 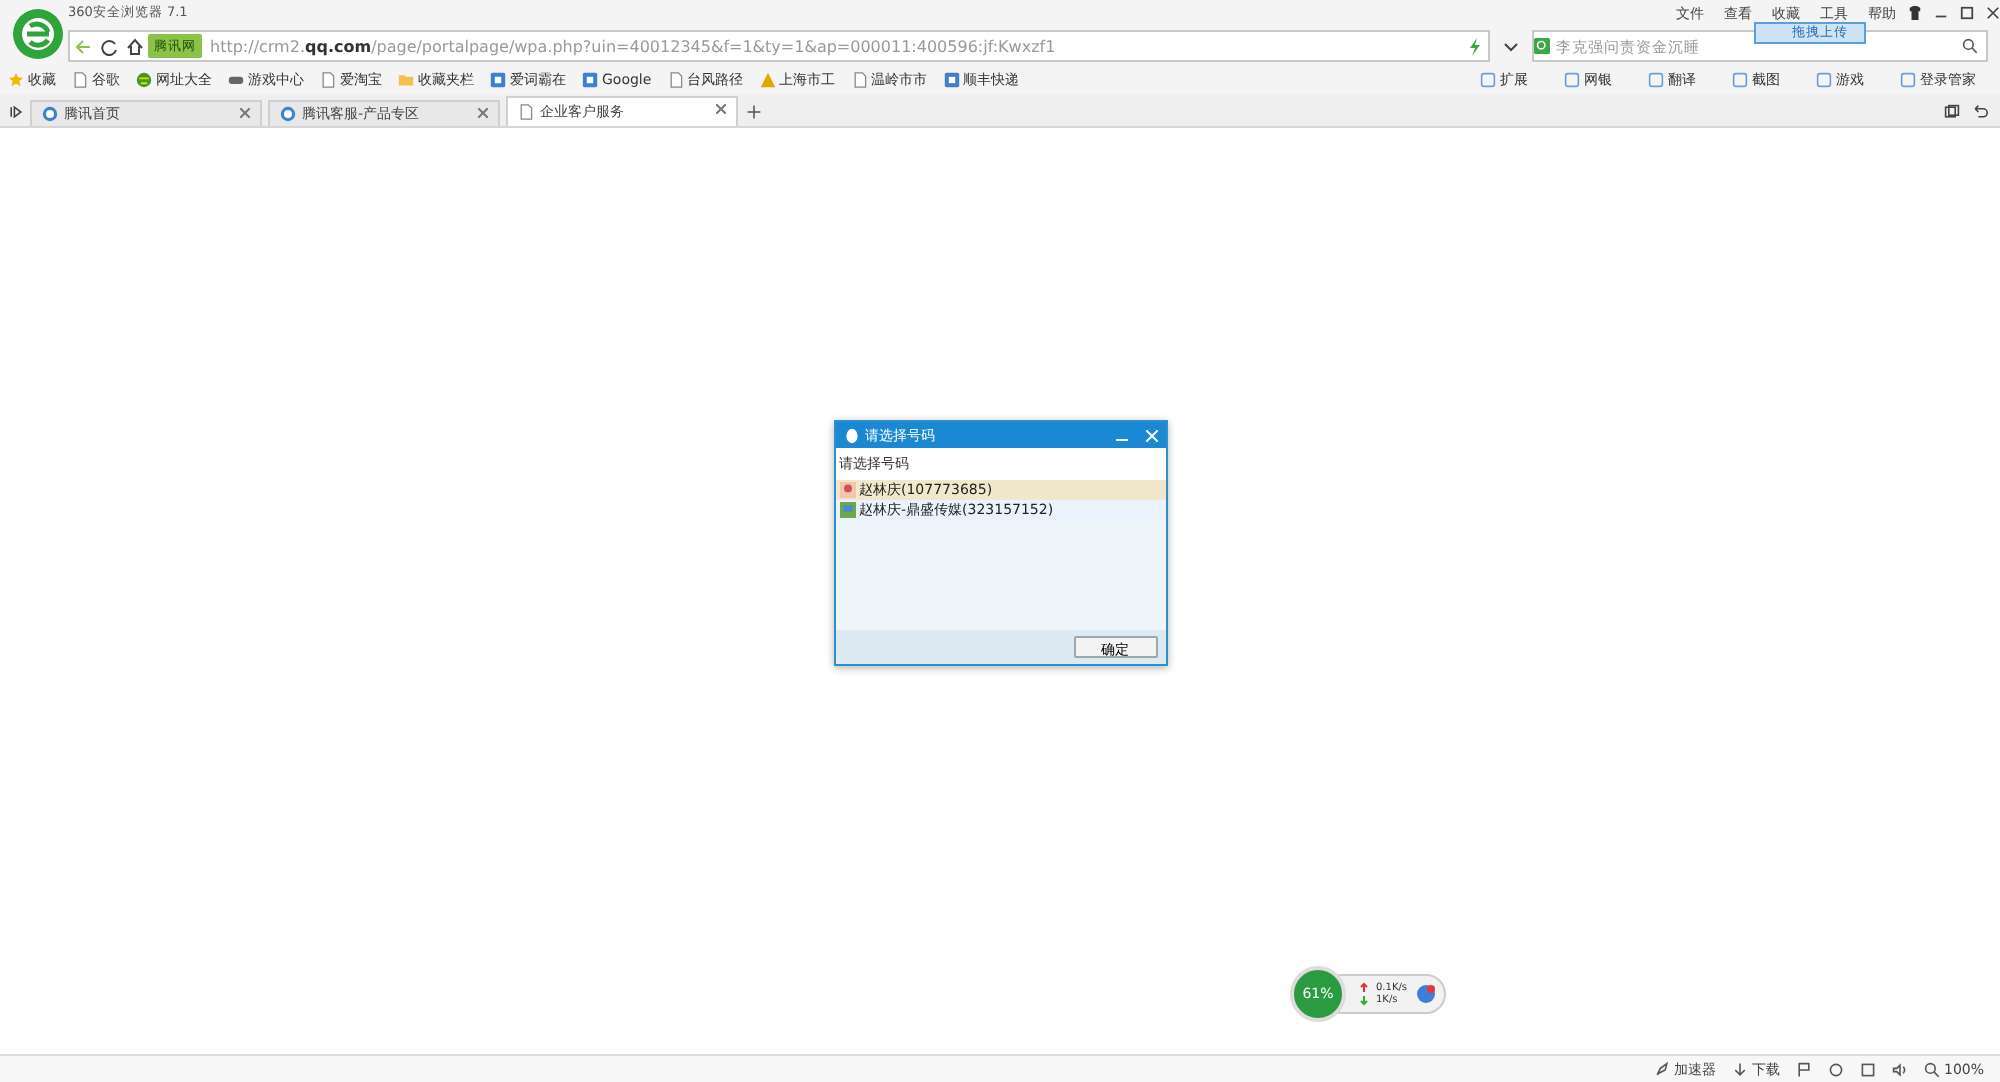 I want to click on sidebar-toggle-icon, so click(x=16, y=112).